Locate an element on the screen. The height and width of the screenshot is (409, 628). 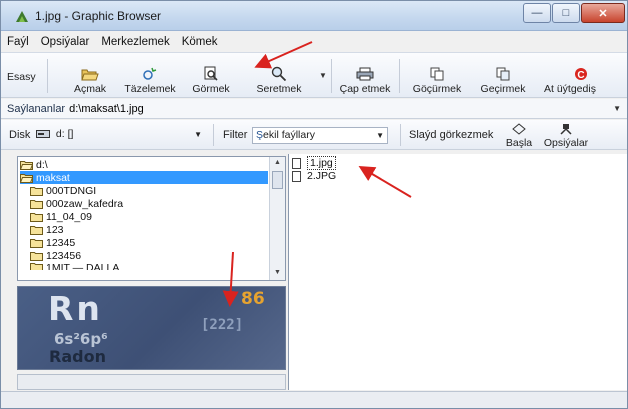
move-button: Geçirmek is located at coordinates (503, 76).